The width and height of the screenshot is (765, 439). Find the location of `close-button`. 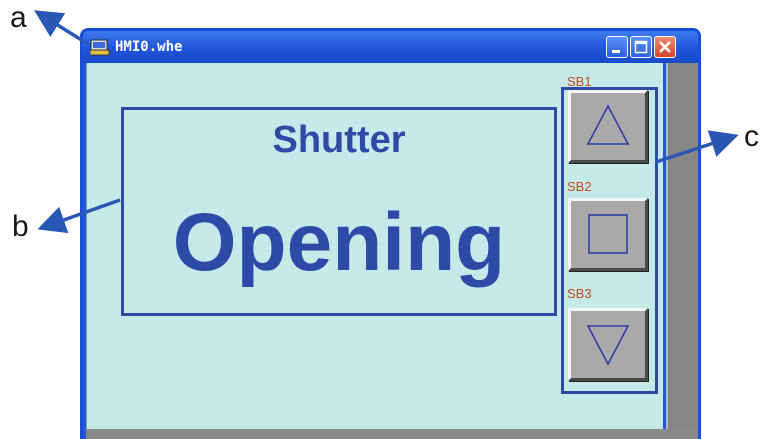

close-button is located at coordinates (665, 47).